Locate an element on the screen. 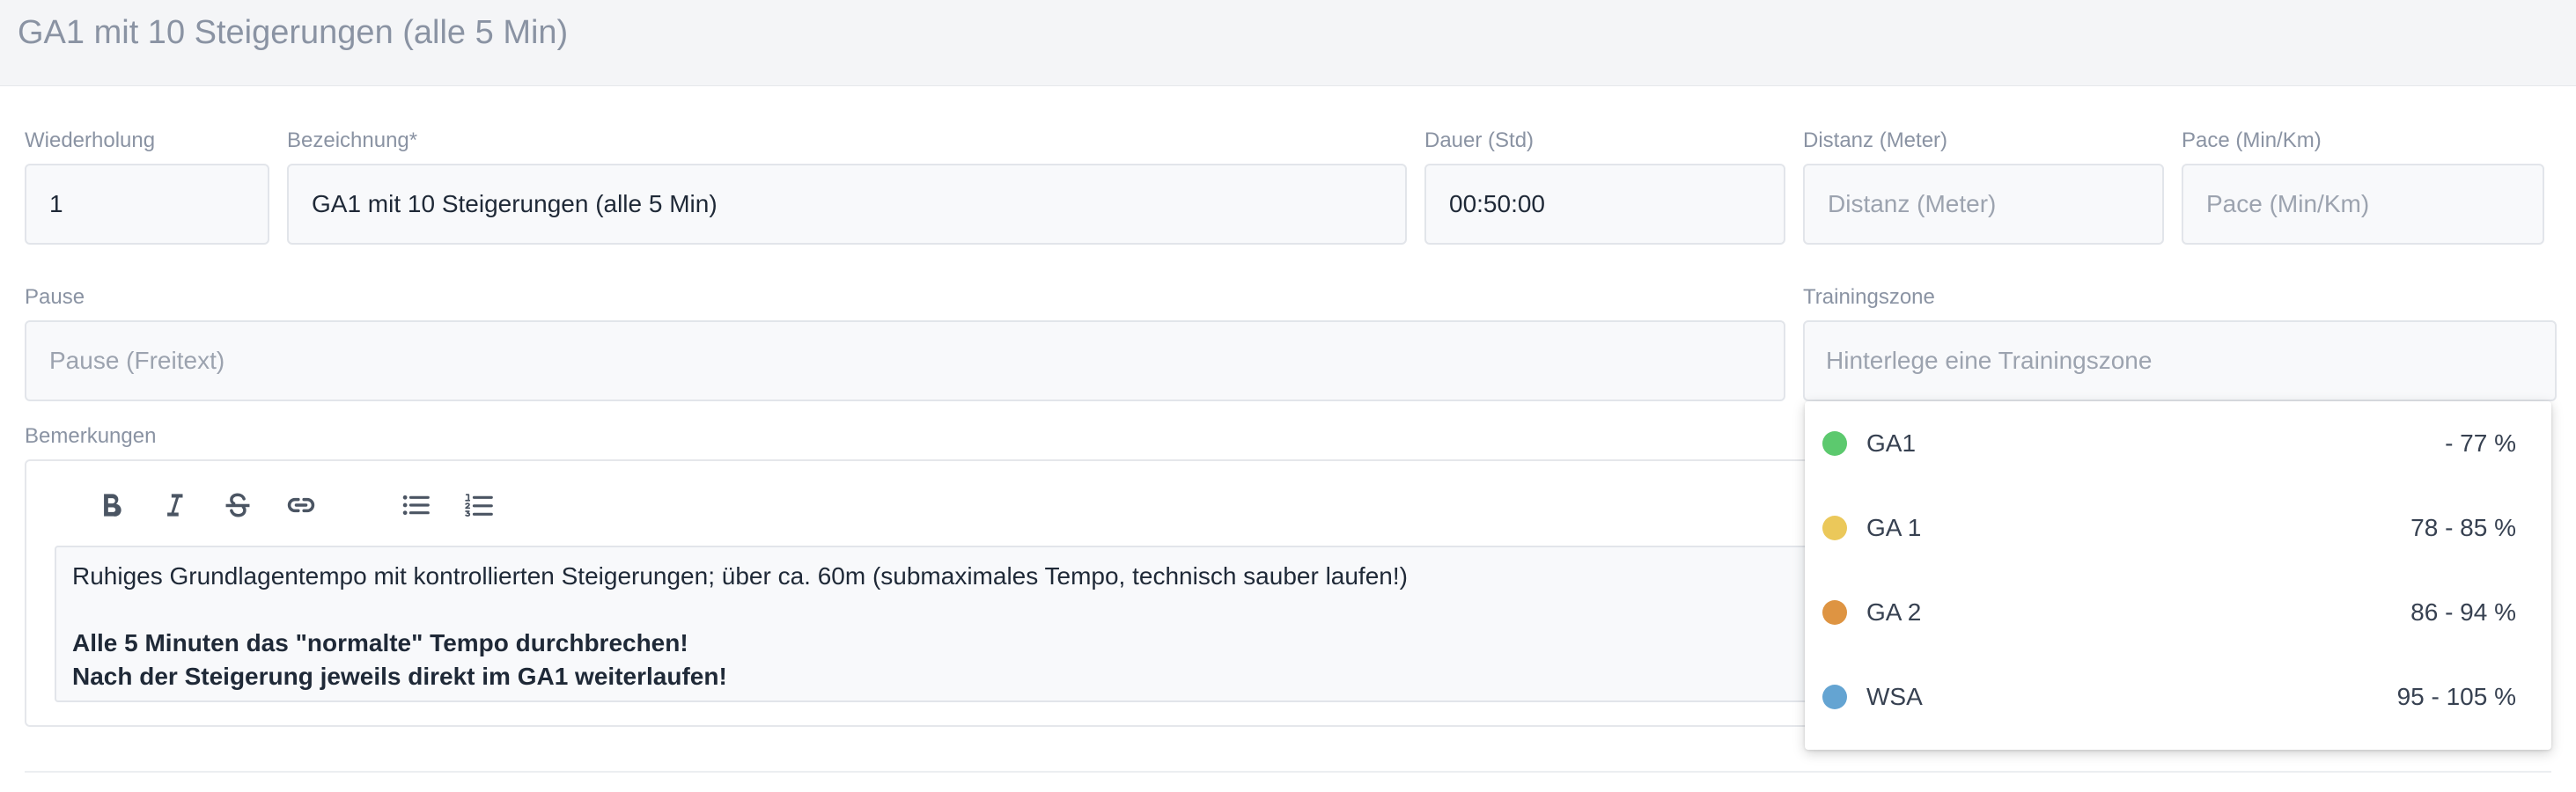 The width and height of the screenshot is (2576, 792). zone-name: GA 2 is located at coordinates (1894, 612).